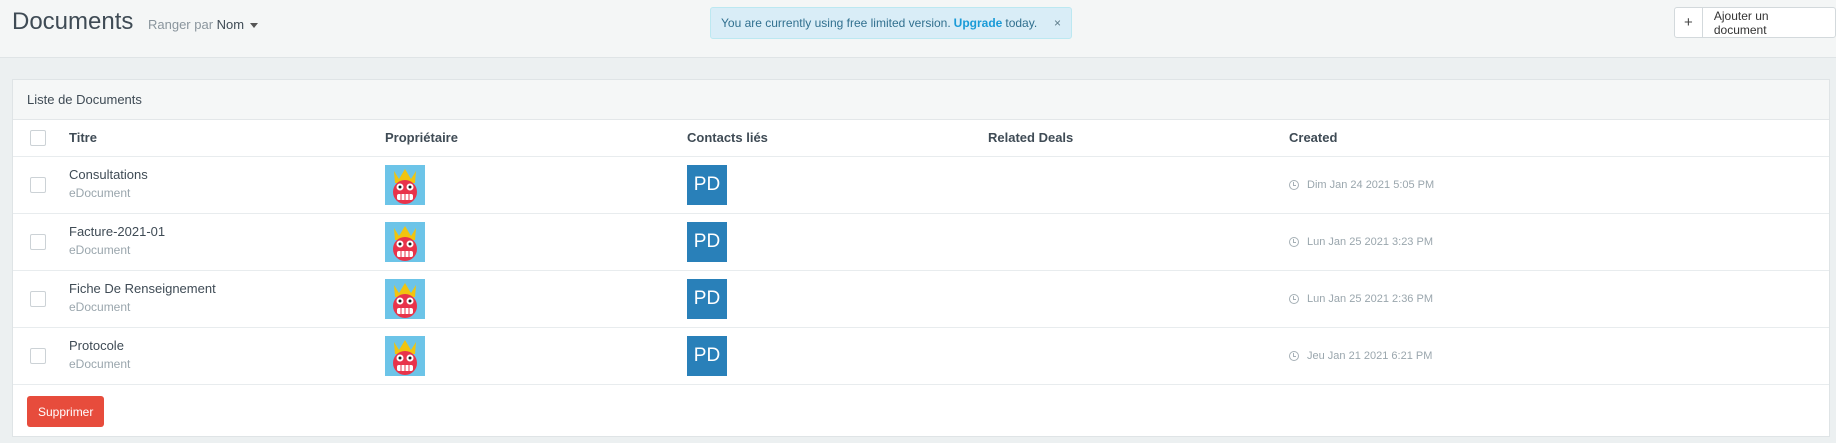 The image size is (1836, 443). Describe the element at coordinates (1370, 356) in the screenshot. I see `created-text: Jeu Jan 21 2021 6:21 PM` at that location.